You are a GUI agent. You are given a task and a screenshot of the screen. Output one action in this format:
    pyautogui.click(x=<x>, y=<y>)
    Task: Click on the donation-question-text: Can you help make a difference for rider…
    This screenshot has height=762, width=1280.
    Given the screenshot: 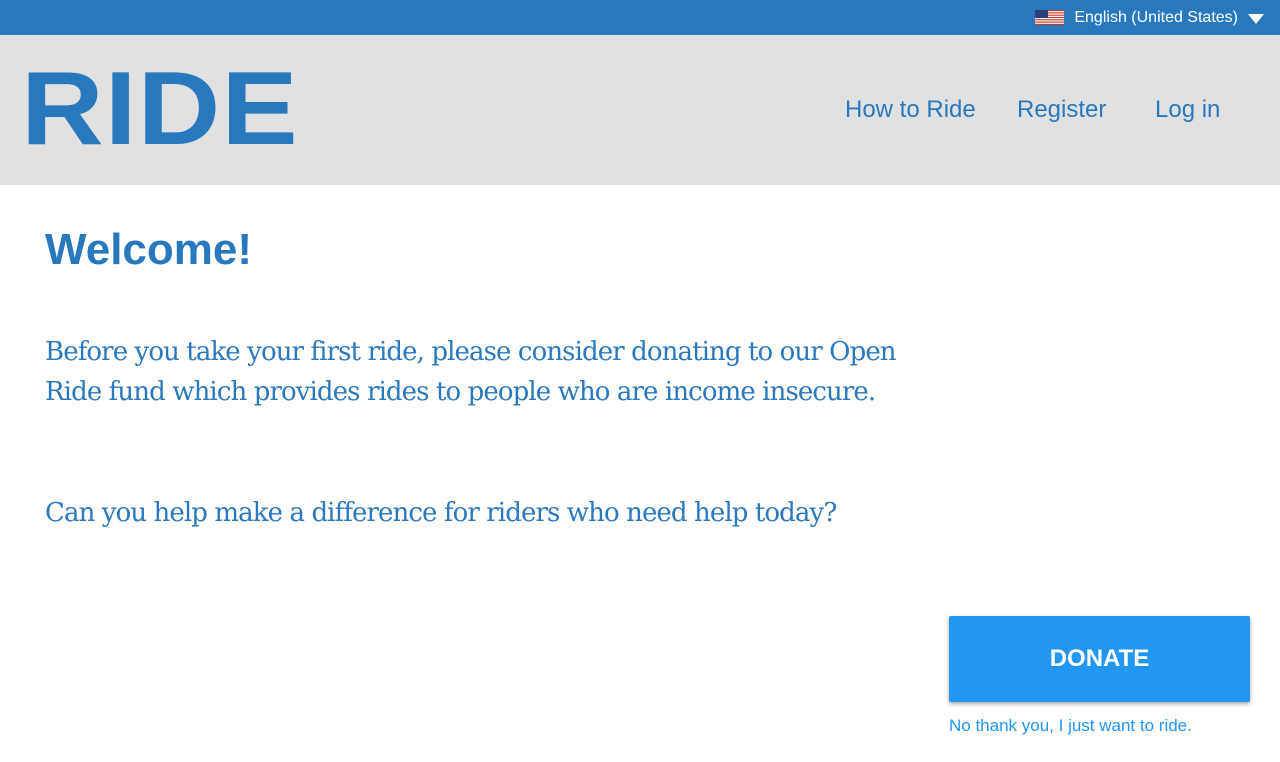 What is the action you would take?
    pyautogui.click(x=441, y=513)
    